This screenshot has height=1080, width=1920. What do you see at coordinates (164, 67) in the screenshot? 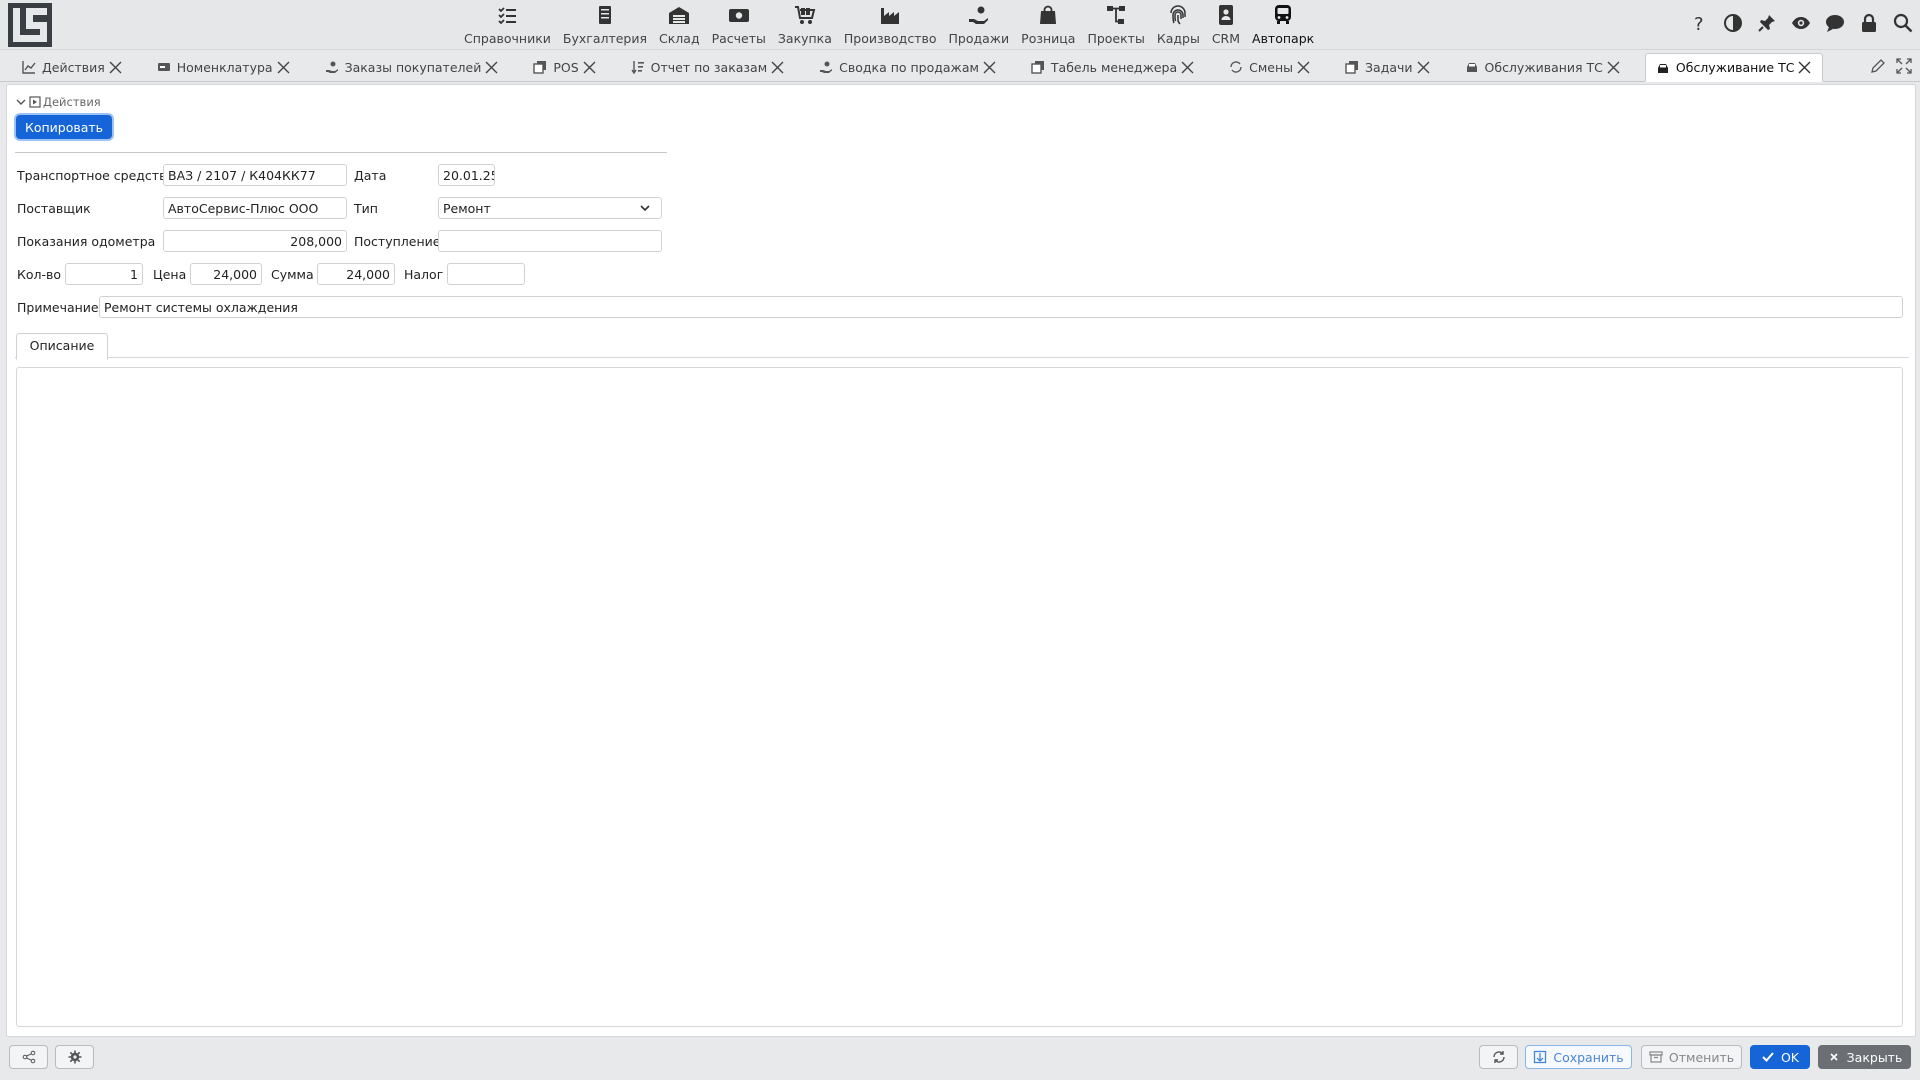
I see `tag-icon` at bounding box center [164, 67].